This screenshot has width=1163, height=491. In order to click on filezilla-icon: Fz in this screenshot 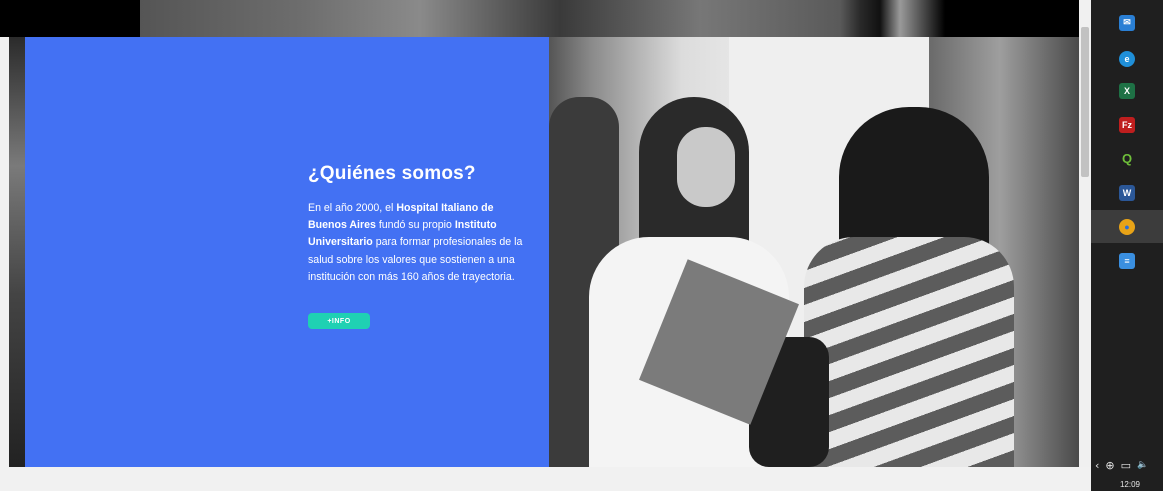, I will do `click(1127, 124)`.